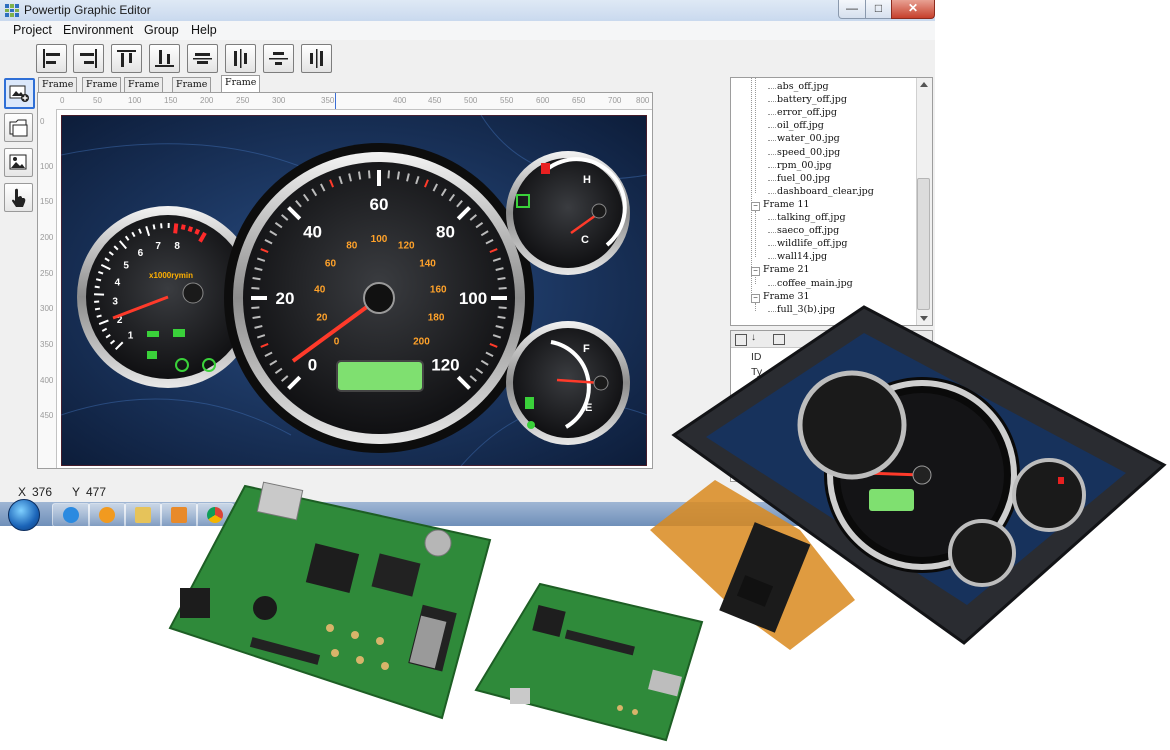 The width and height of the screenshot is (1170, 750). I want to click on title-bar: Powertip Graphic Editor — □ ✕, so click(467, 11).